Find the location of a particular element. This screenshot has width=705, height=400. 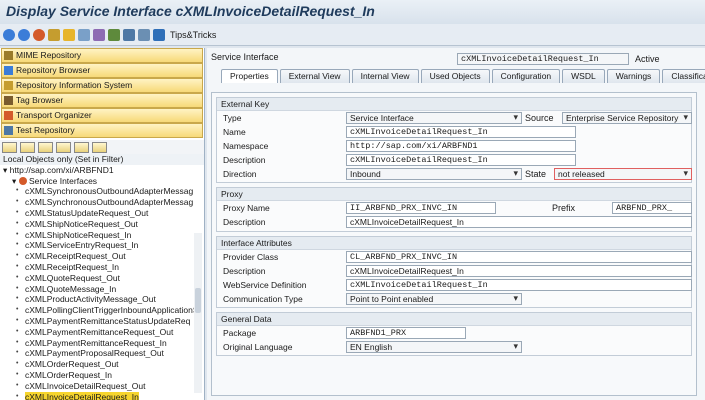

language-select: EN English is located at coordinates (434, 347).